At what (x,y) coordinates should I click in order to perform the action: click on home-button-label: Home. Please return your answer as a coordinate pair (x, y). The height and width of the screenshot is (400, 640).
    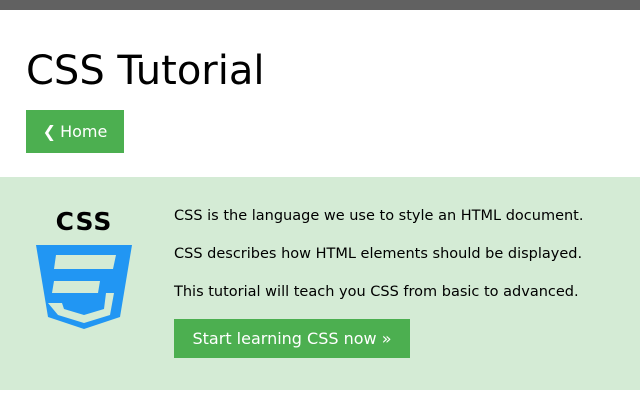
    Looking at the image, I should click on (84, 131).